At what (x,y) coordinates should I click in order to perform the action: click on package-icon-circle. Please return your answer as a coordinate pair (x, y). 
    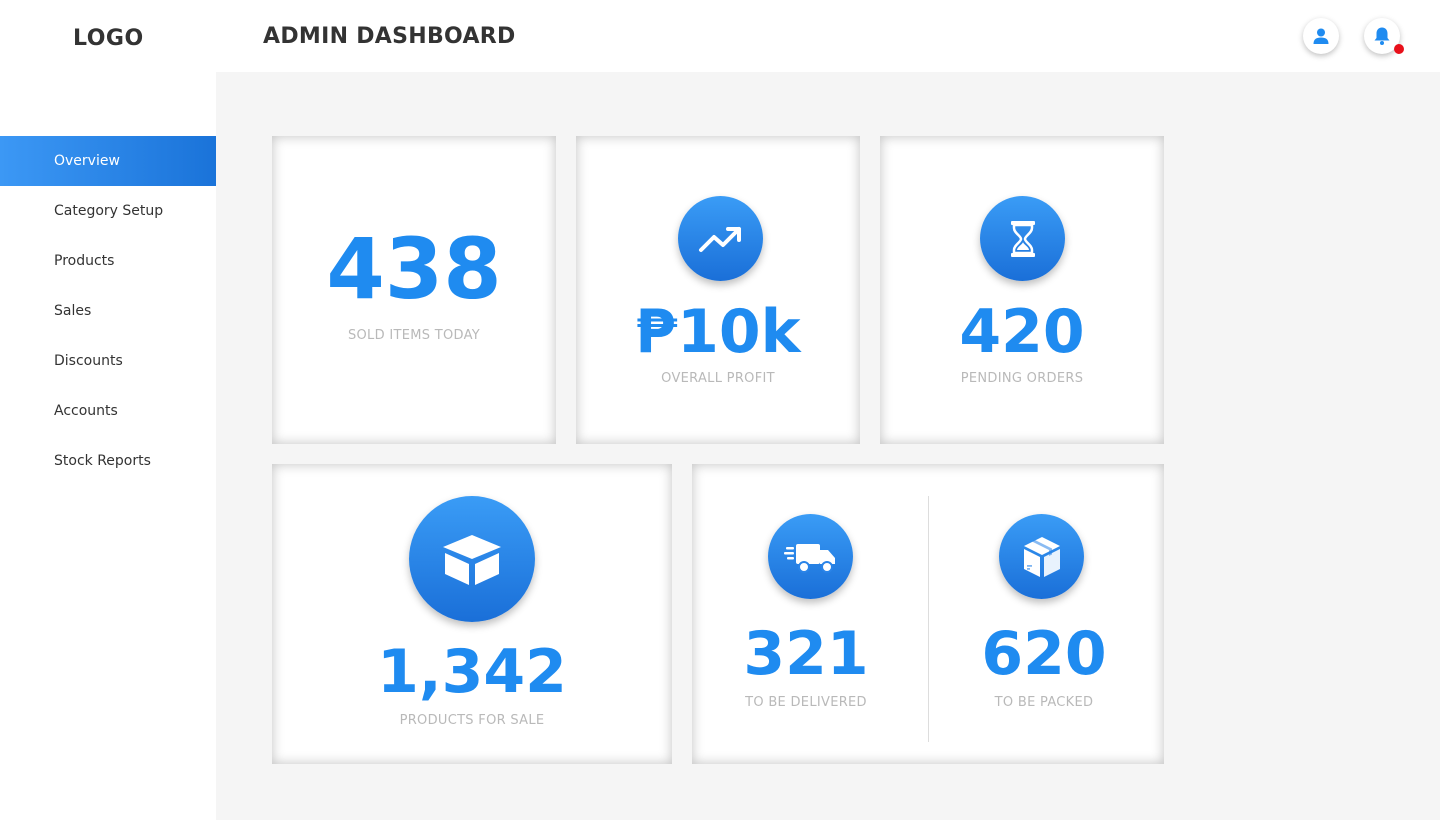
    Looking at the image, I should click on (1041, 556).